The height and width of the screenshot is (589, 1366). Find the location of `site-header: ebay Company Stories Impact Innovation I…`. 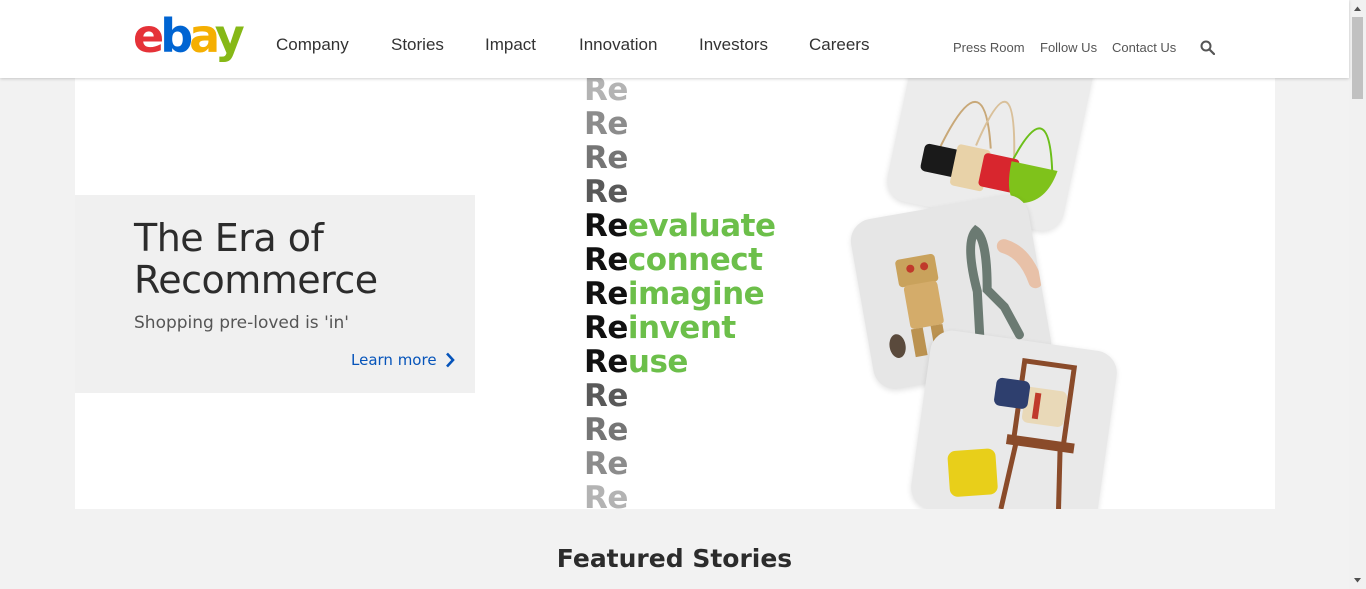

site-header: ebay Company Stories Impact Innovation I… is located at coordinates (674, 39).